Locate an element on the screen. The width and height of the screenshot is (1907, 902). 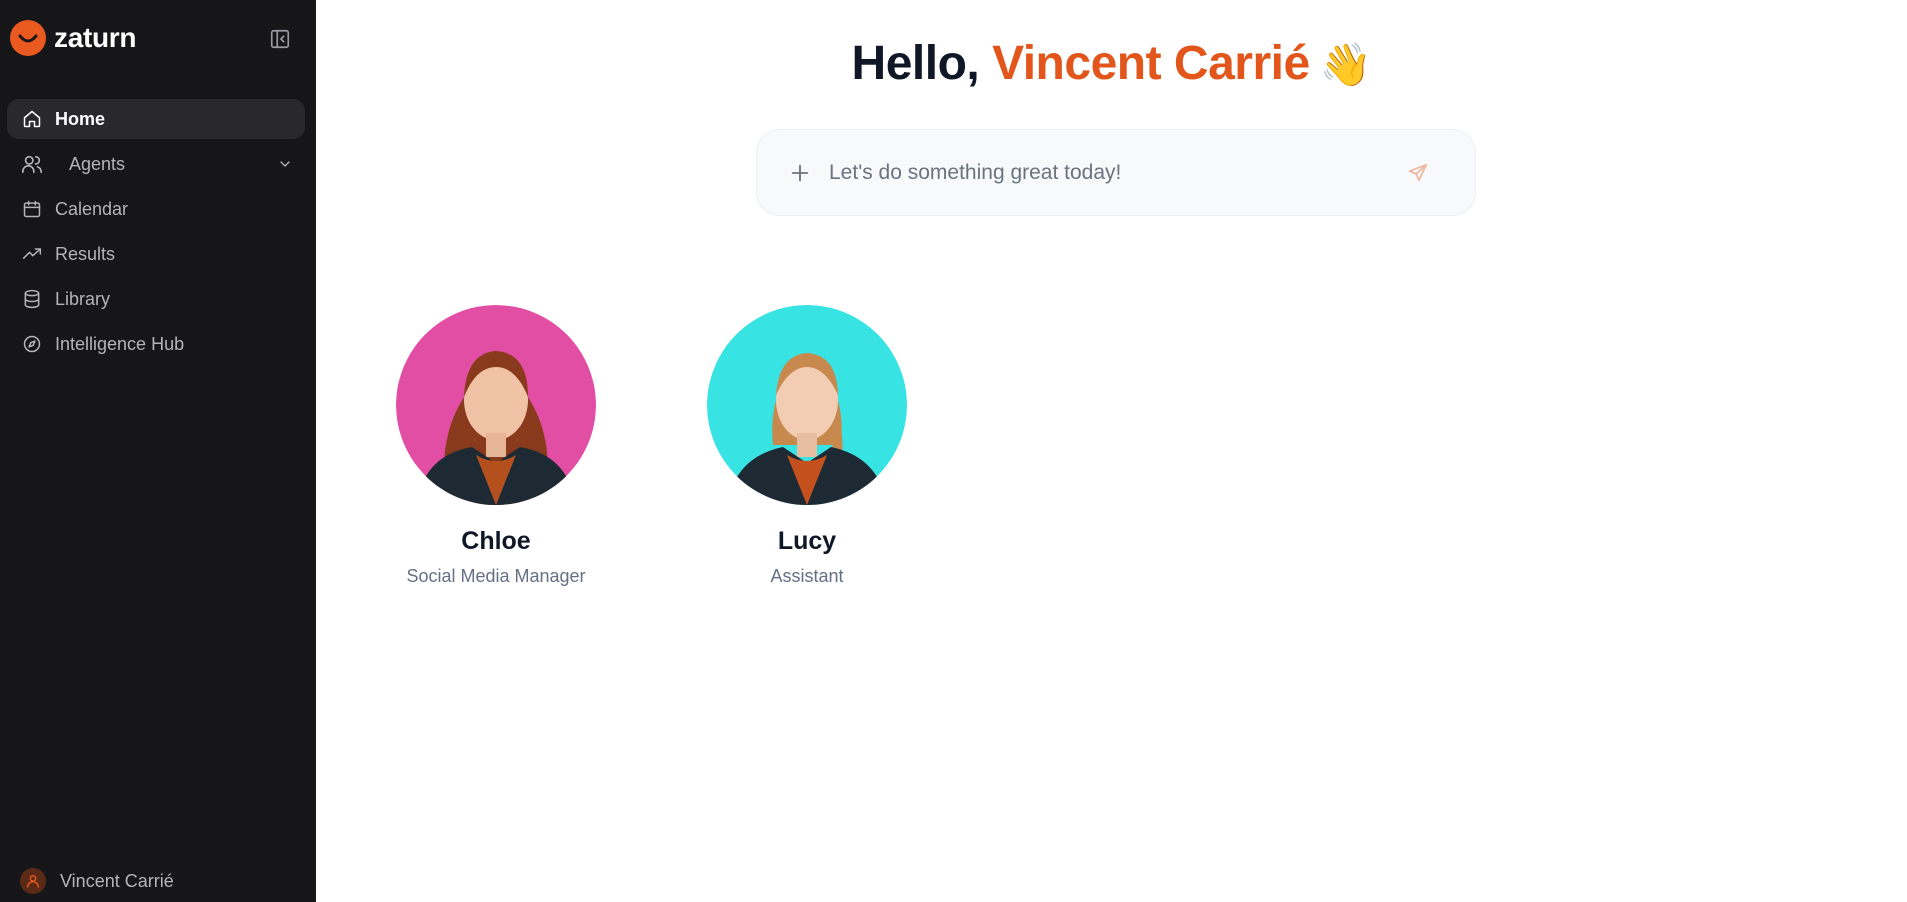
user-avatar-icon is located at coordinates (33, 881).